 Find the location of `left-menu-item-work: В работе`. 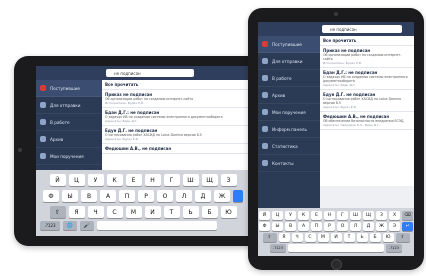

left-menu-item-work: В работе is located at coordinates (69, 122).